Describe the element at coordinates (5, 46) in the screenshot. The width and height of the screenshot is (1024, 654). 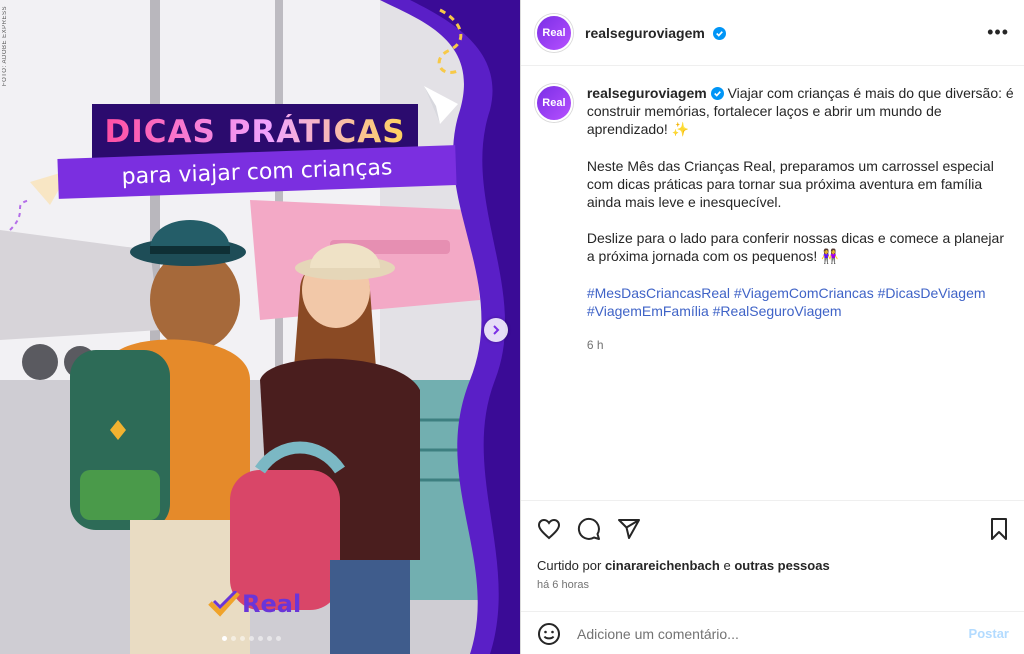
I see `photo-credit: FOTO: ADOBE EXPRESS` at that location.